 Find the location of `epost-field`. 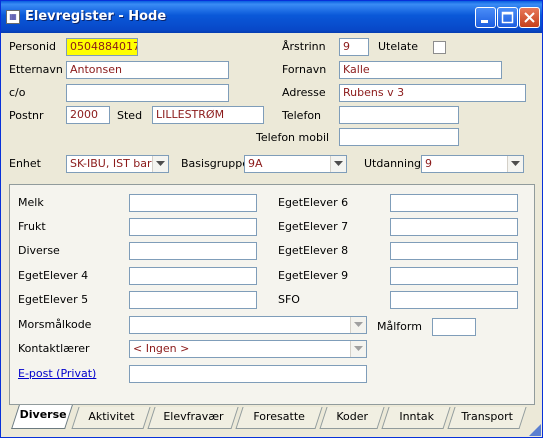

epost-field is located at coordinates (248, 374).